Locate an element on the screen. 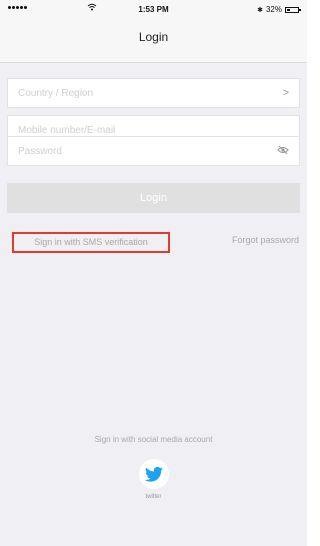  bluetooth-icon: ✱ is located at coordinates (260, 10).